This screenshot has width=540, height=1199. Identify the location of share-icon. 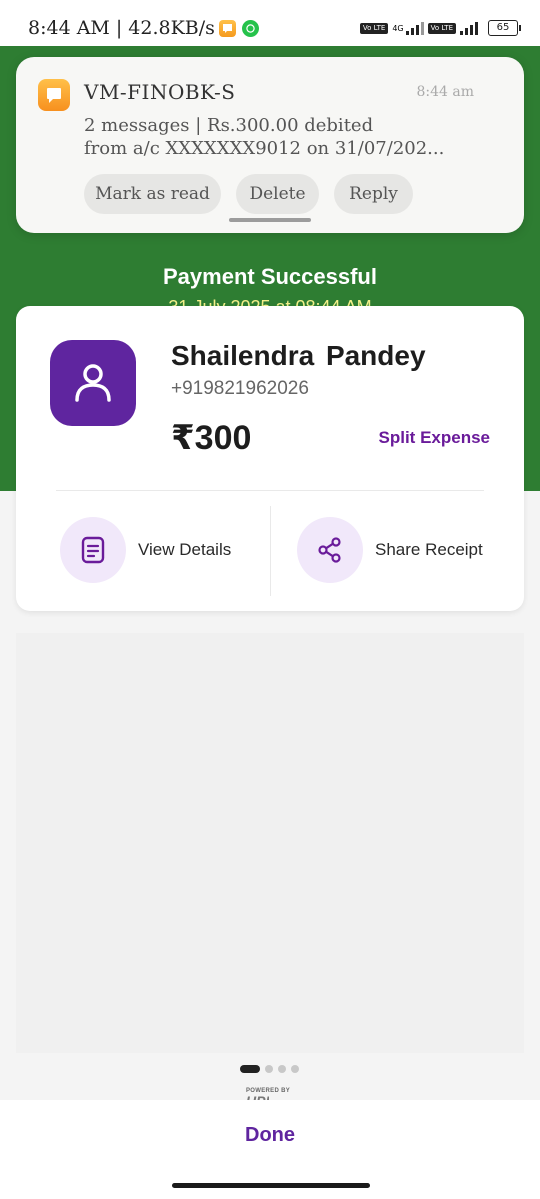
(330, 550).